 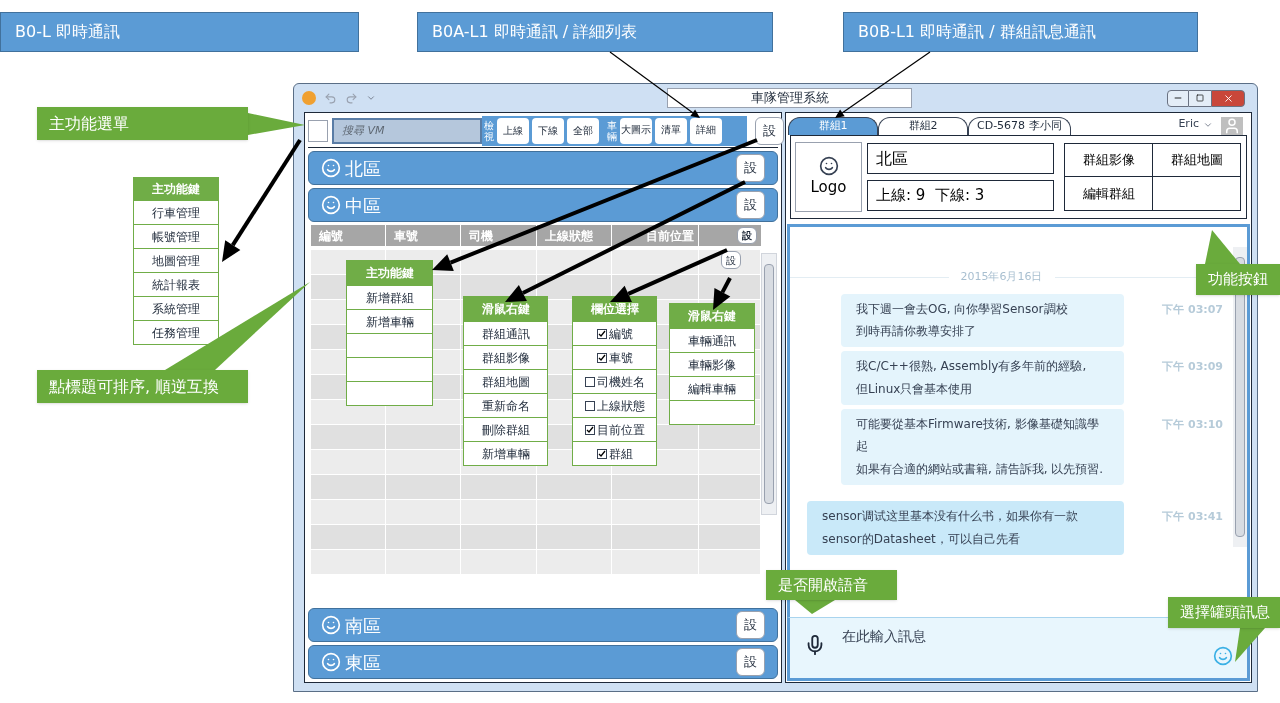 I want to click on maximize-button, so click(x=1200, y=98).